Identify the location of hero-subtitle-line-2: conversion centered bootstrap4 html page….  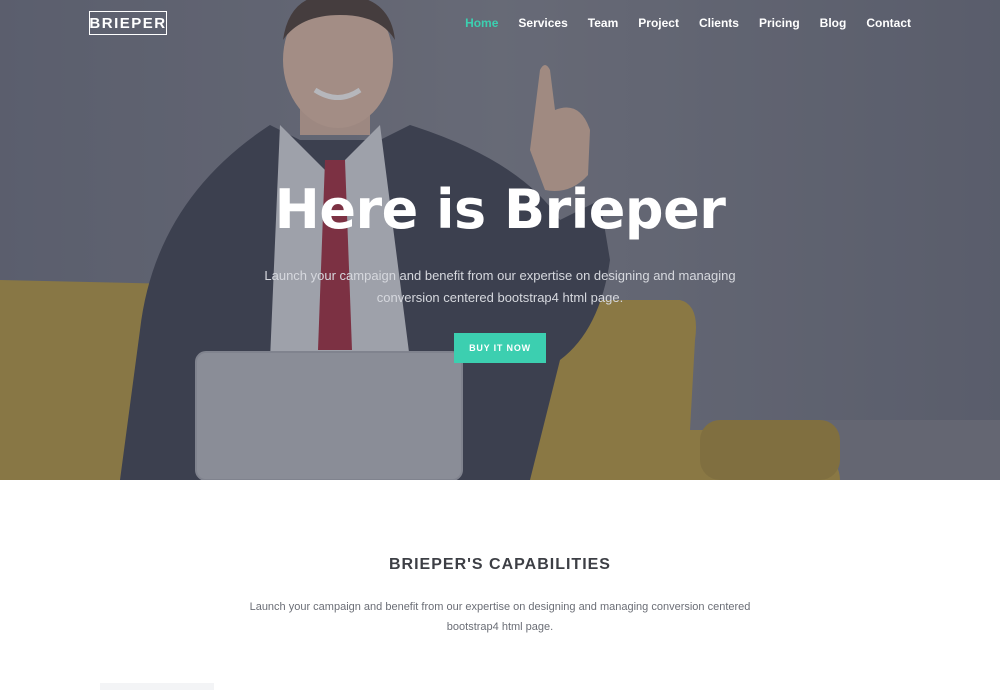
(500, 297).